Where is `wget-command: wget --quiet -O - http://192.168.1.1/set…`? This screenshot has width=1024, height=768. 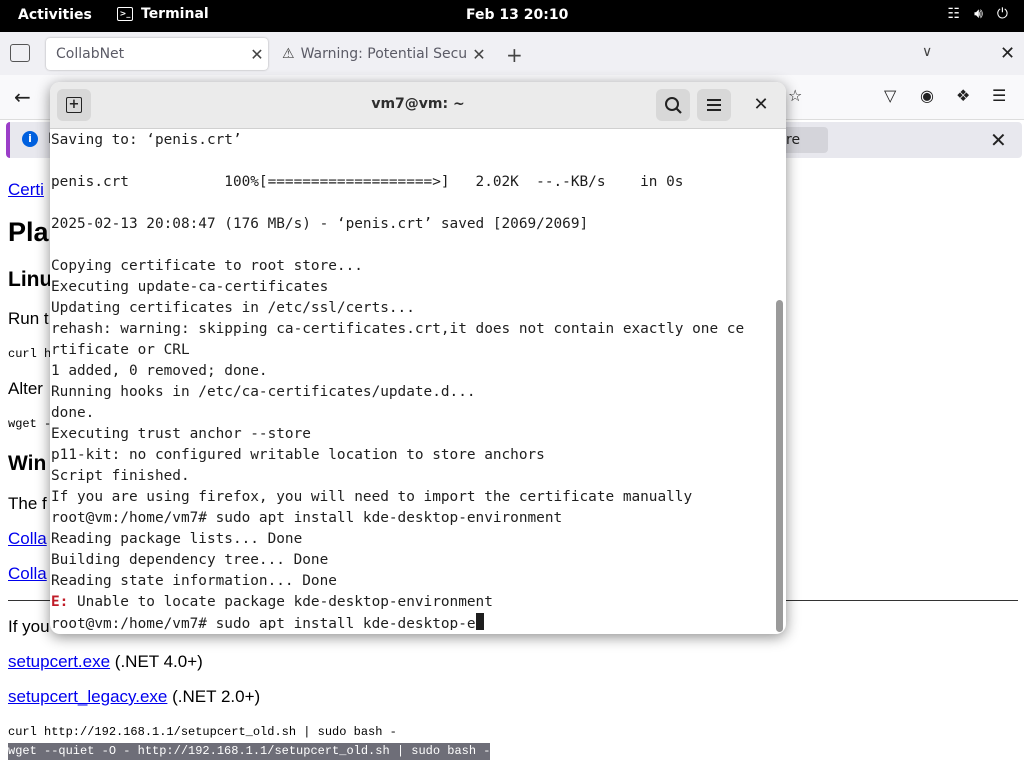
wget-command: wget --quiet -O - http://192.168.1.1/set… is located at coordinates (249, 751).